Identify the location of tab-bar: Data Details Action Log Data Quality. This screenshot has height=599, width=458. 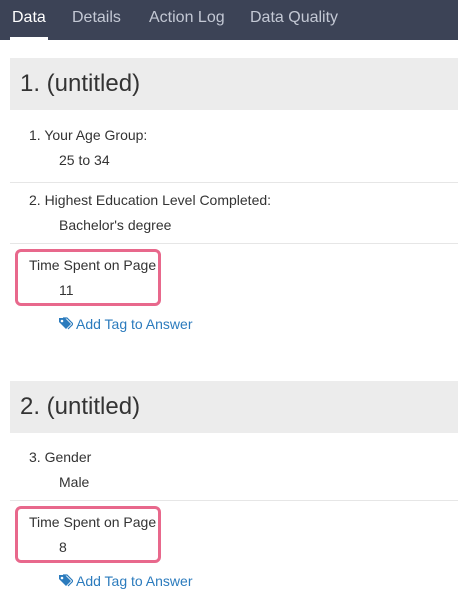
(229, 20).